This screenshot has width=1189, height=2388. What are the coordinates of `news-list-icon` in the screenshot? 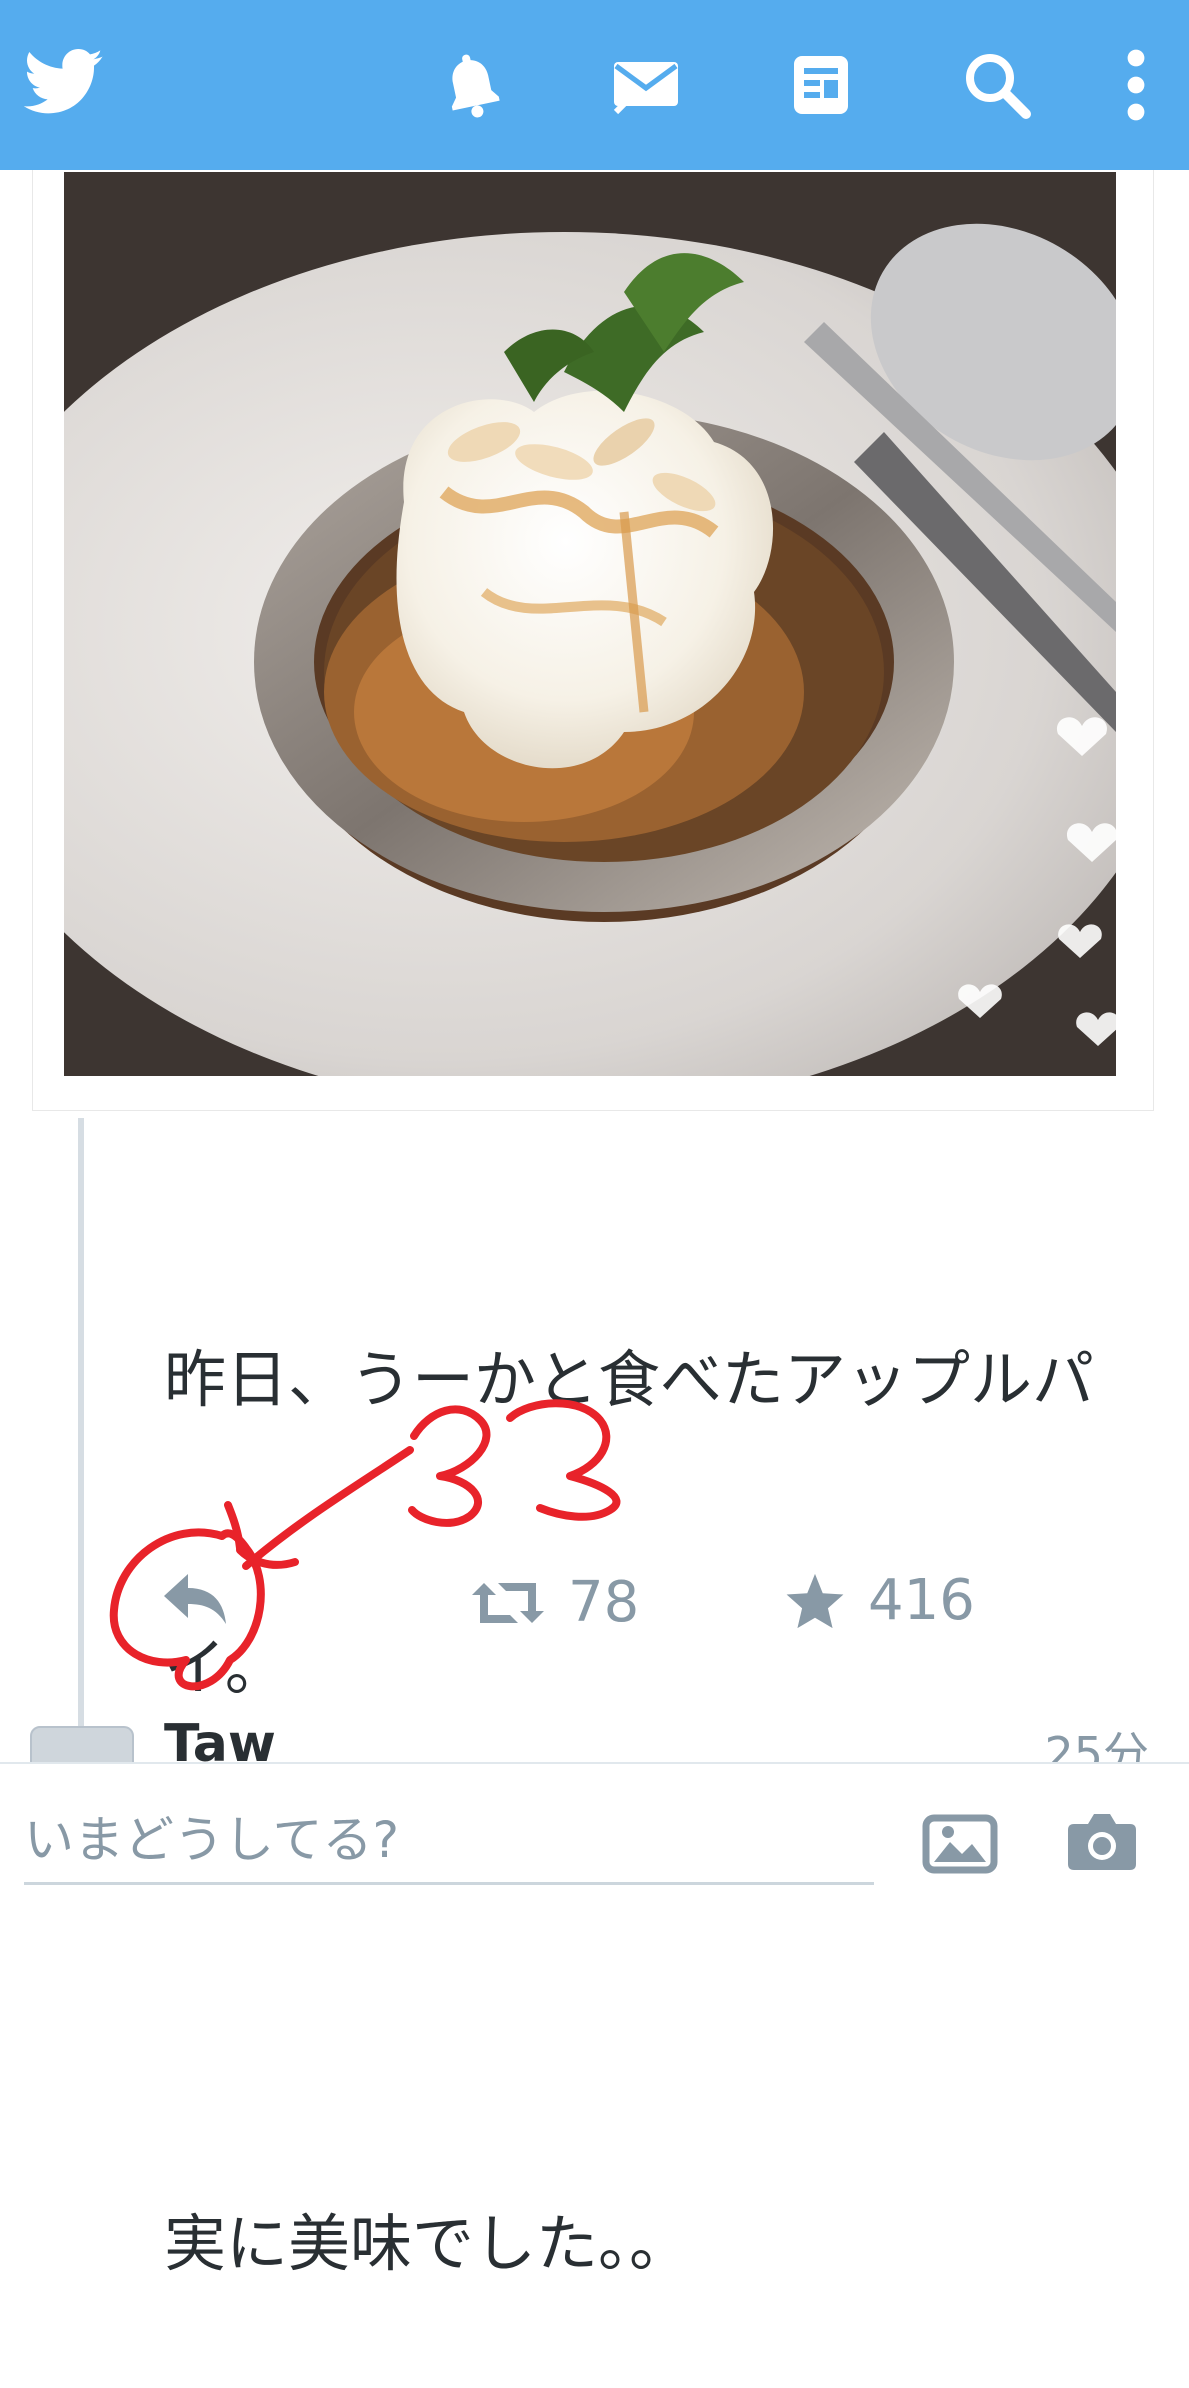 It's located at (821, 85).